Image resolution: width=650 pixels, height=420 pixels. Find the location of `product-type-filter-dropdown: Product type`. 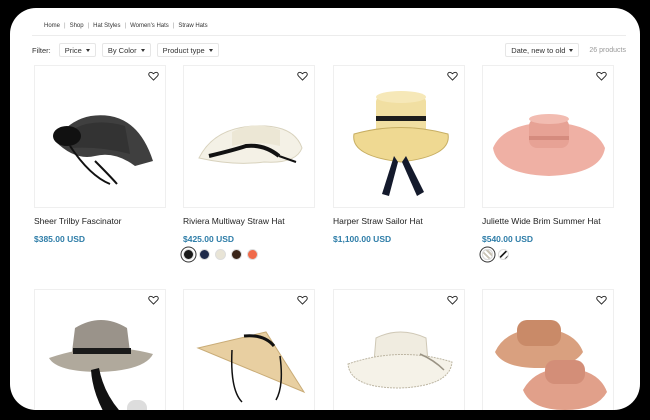

product-type-filter-dropdown: Product type is located at coordinates (187, 50).